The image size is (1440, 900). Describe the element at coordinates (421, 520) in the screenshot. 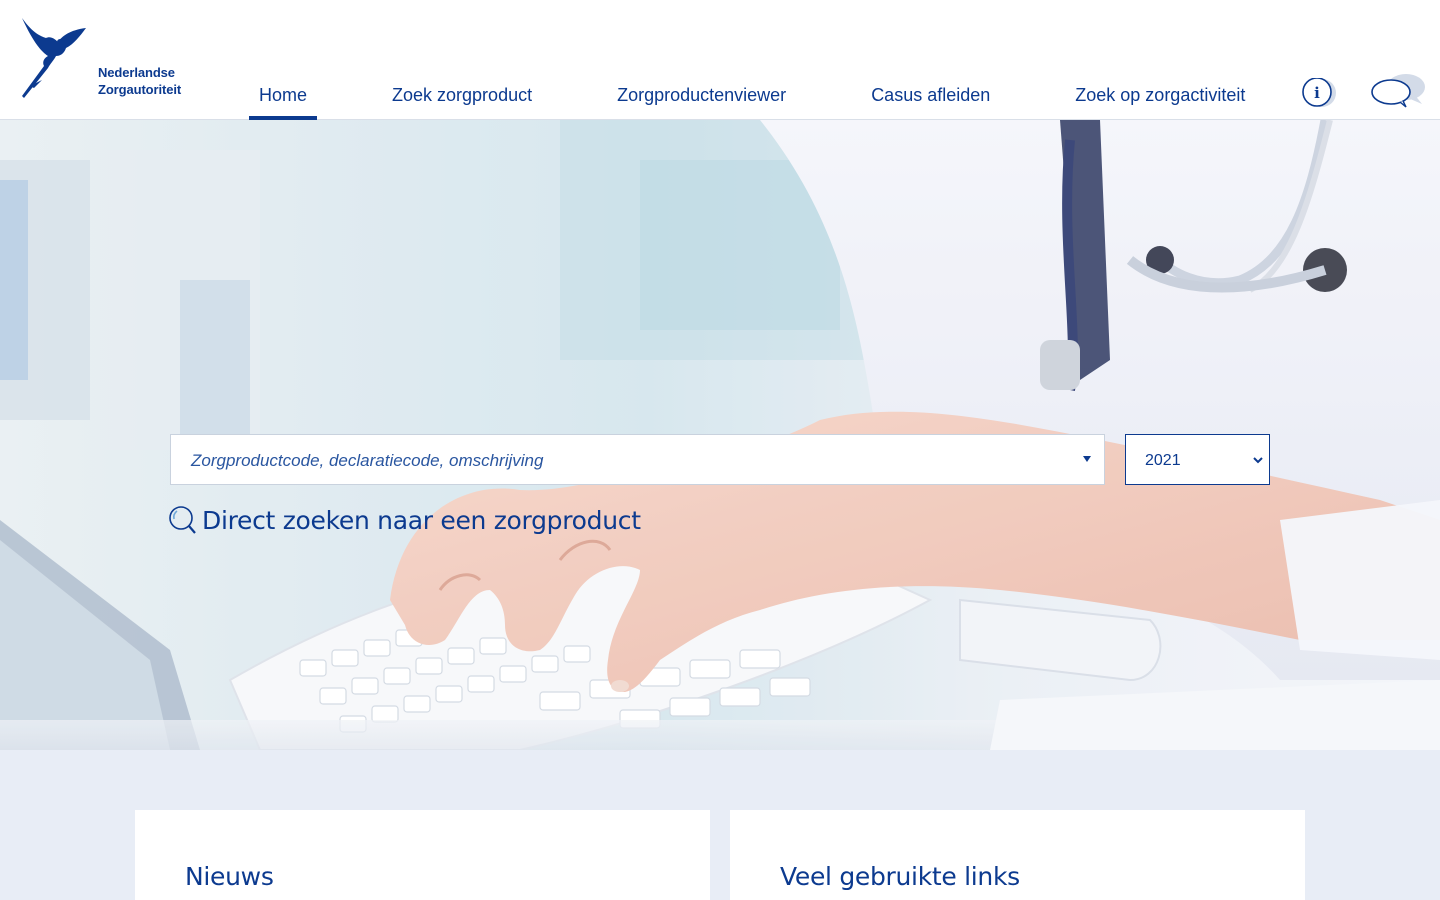

I see `search-heading-text: Direct zoeken naar een zorgproduct` at that location.